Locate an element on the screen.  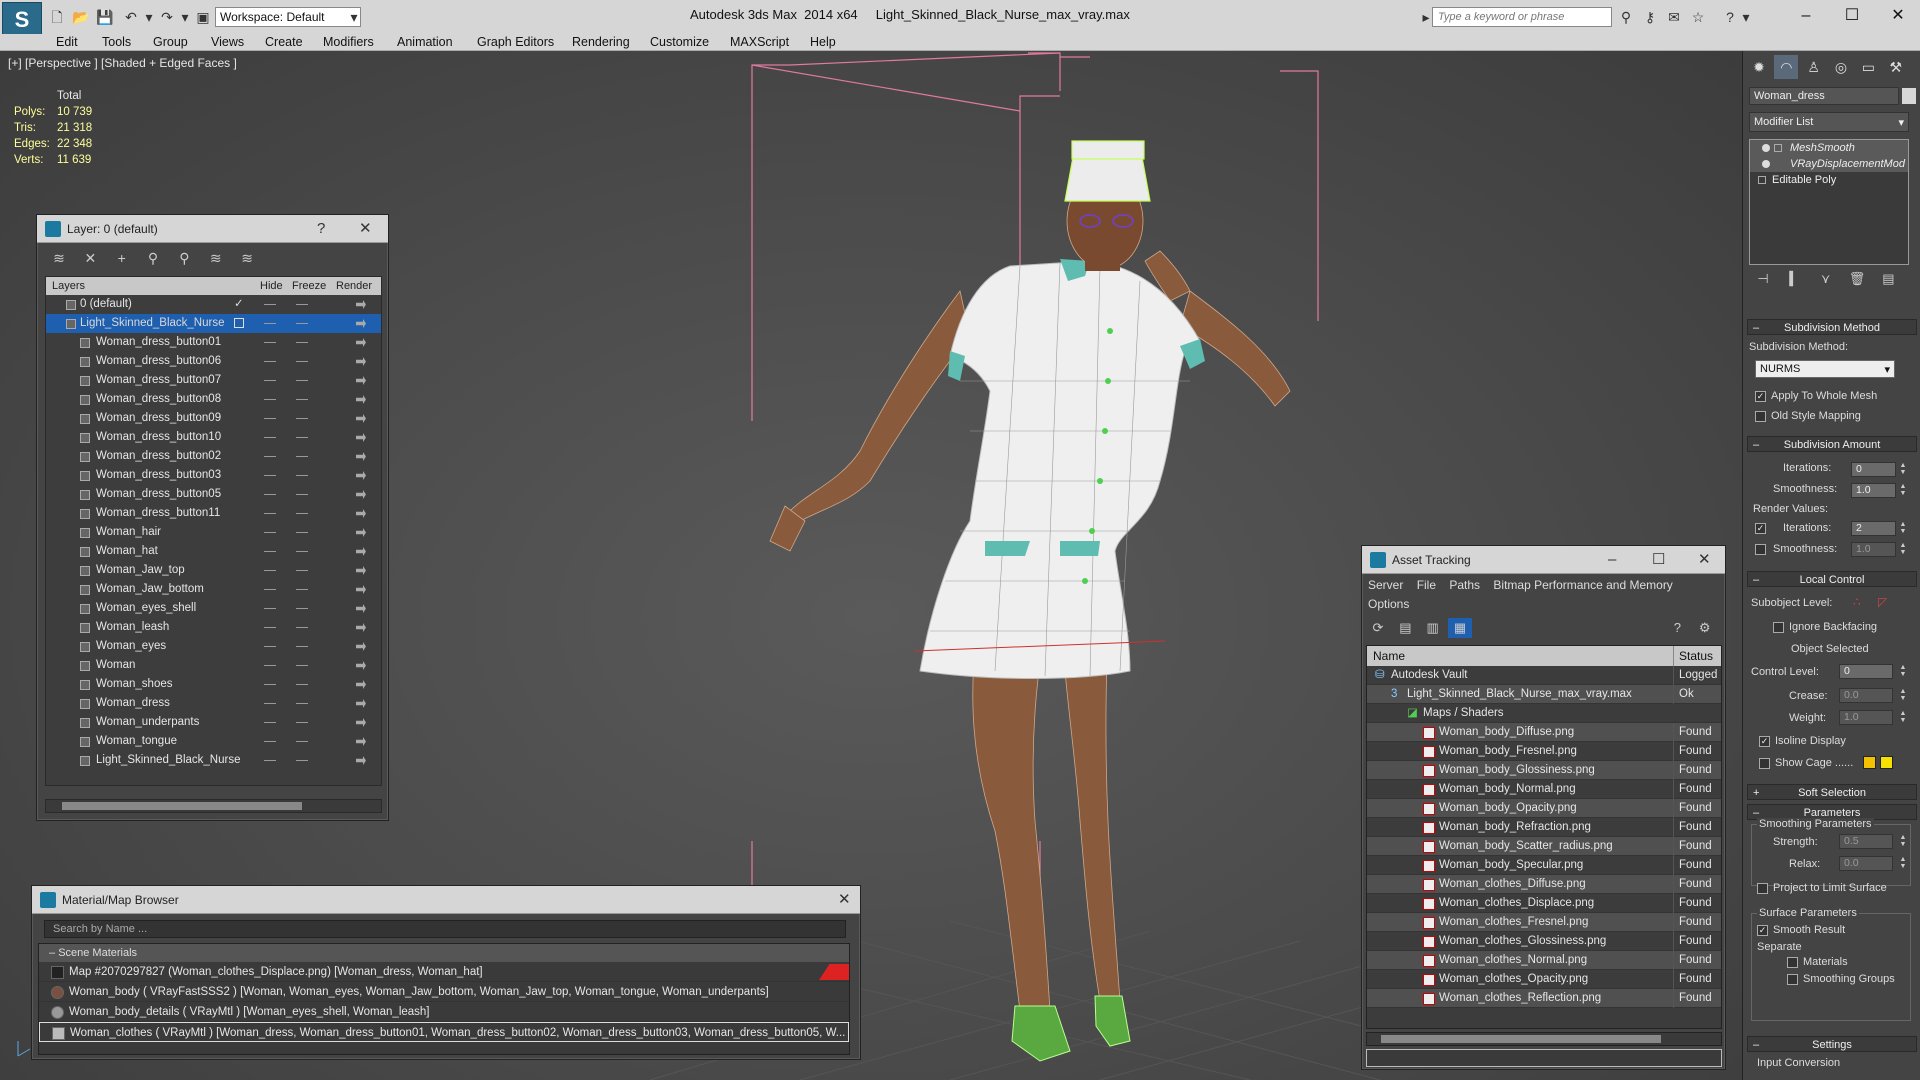
asset-row: Woman_clothes_Fresnel.png Found is located at coordinates (1544, 922).